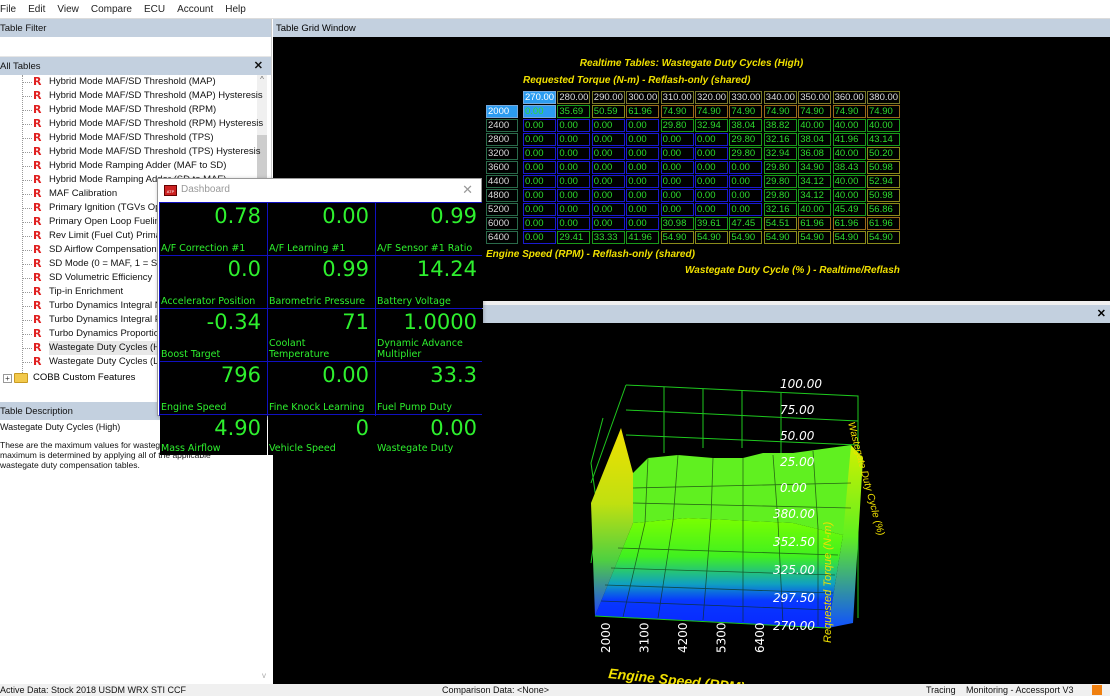 The height and width of the screenshot is (696, 1110). I want to click on menu-compare: Compare, so click(117, 9).